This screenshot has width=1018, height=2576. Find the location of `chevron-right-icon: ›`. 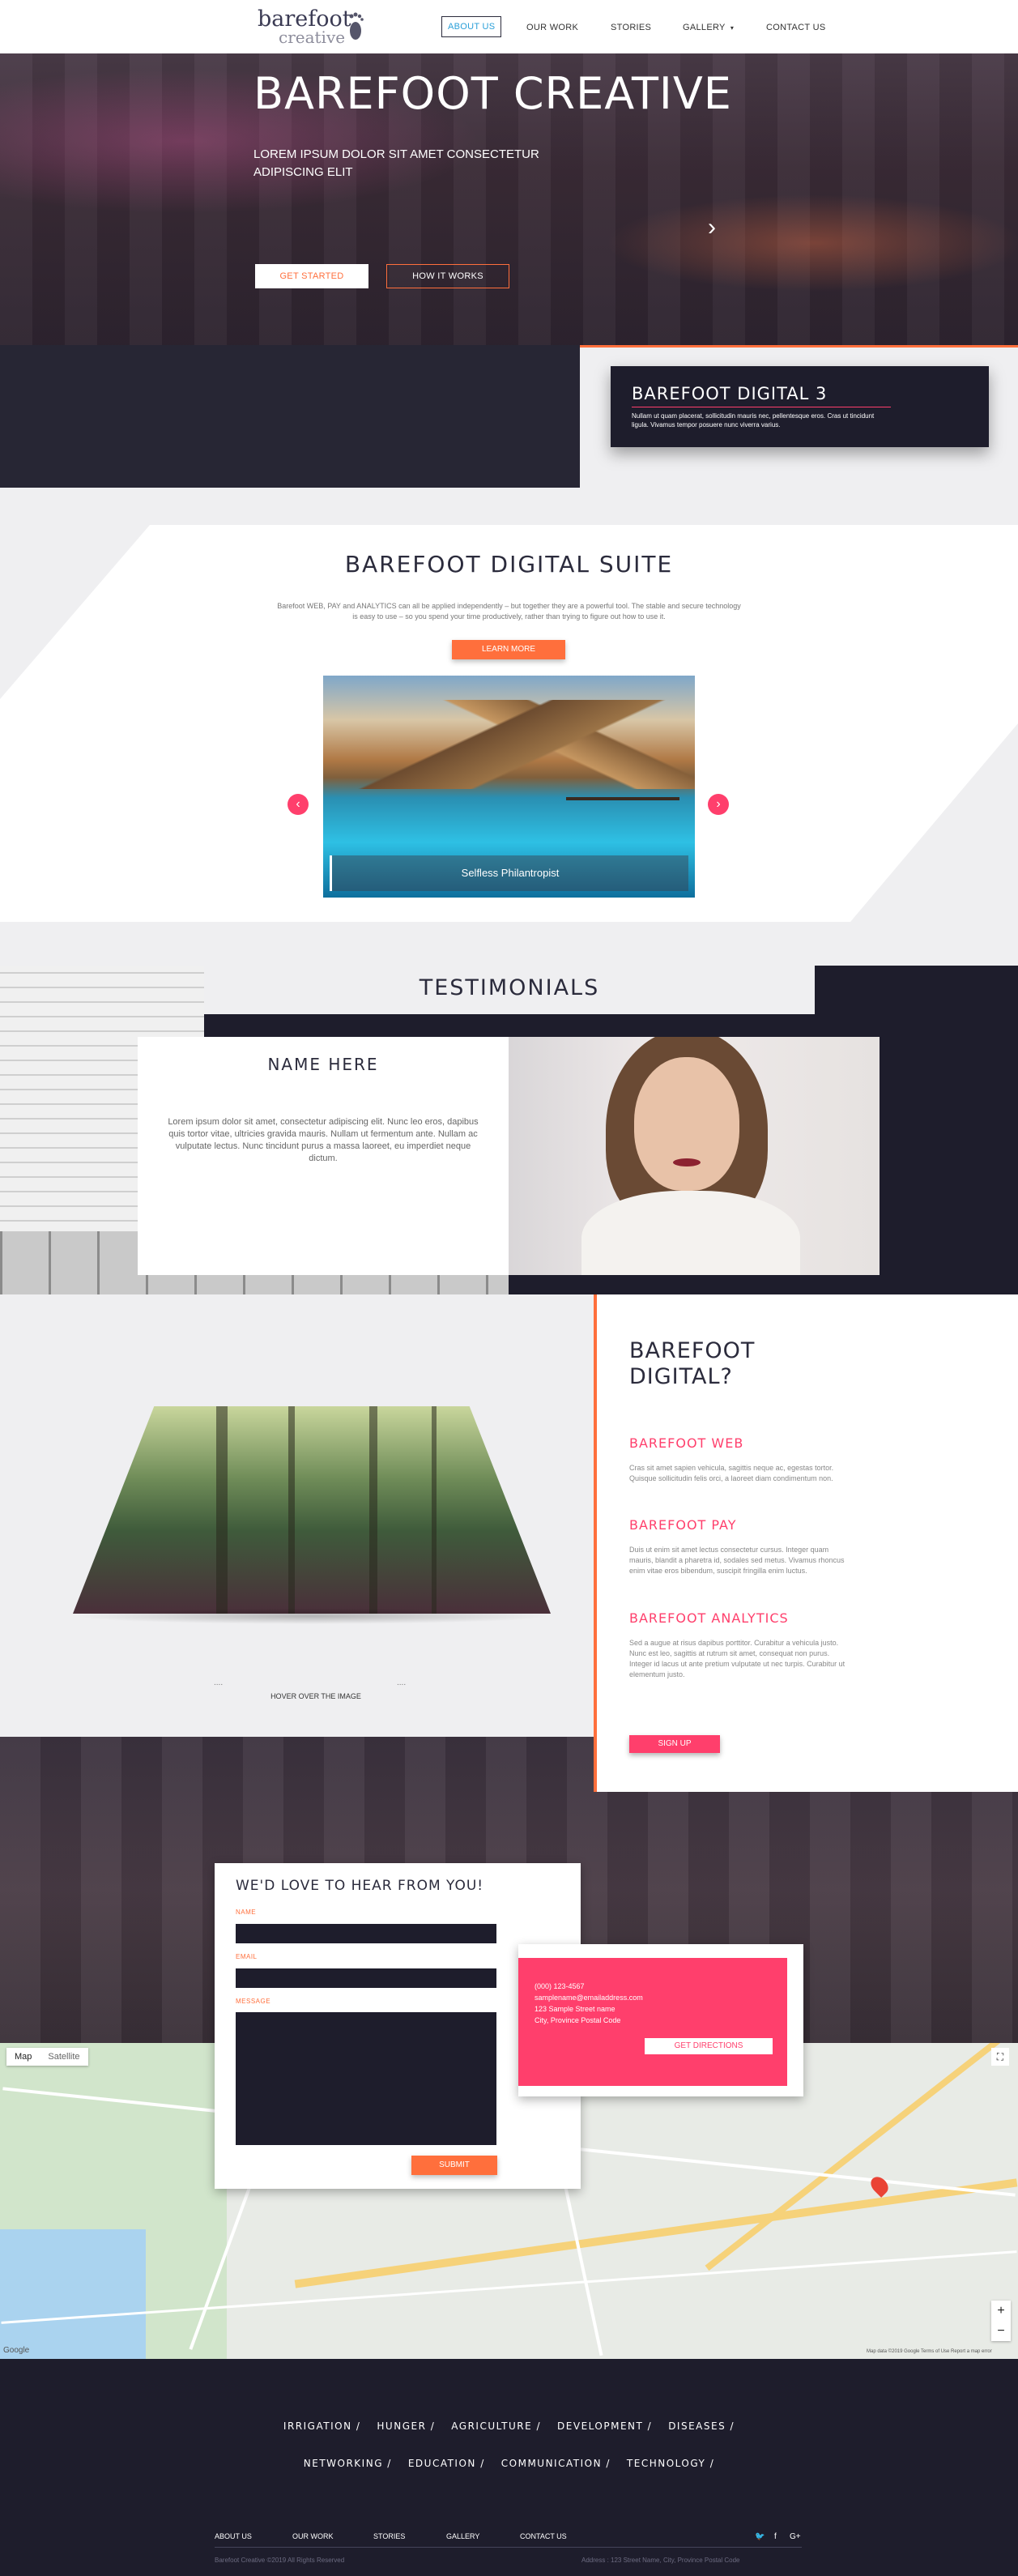

chevron-right-icon: › is located at coordinates (717, 227).